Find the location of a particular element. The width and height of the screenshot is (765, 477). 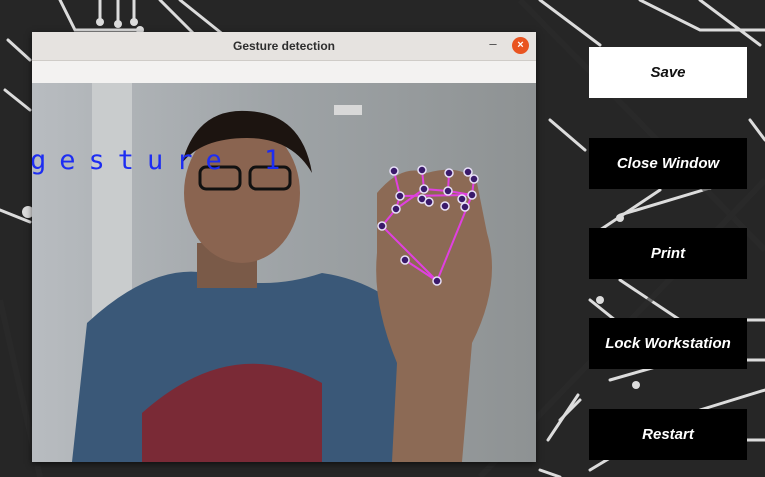

window-title: Gesture detection is located at coordinates (284, 46).